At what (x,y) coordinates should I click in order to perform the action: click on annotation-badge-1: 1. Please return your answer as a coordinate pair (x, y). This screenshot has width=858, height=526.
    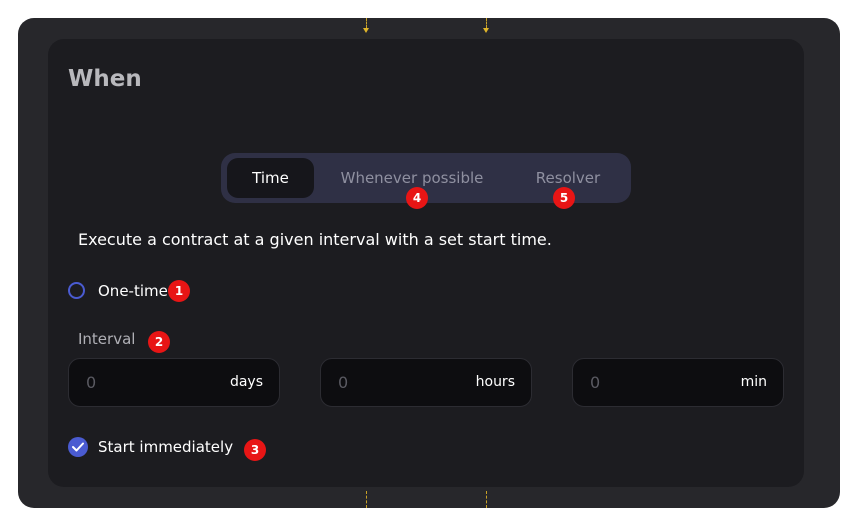
    Looking at the image, I should click on (179, 291).